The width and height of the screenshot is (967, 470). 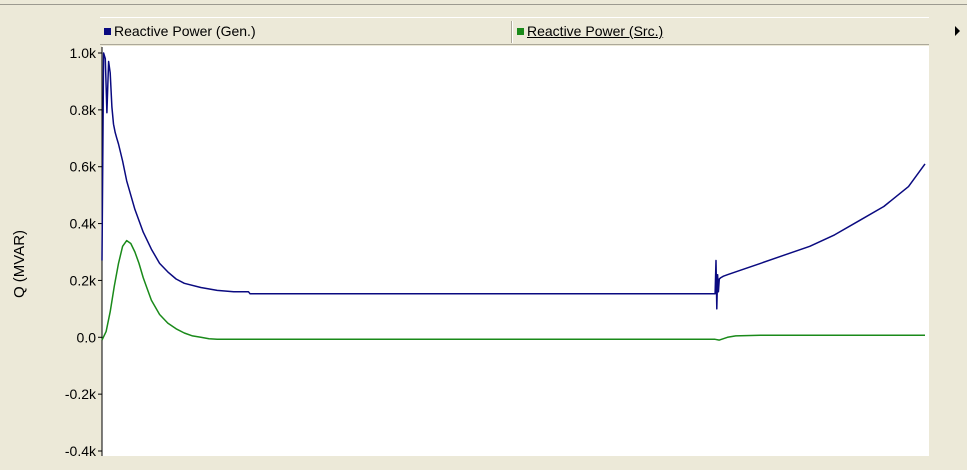 I want to click on y-tick-label: 0.4k, so click(x=83, y=224).